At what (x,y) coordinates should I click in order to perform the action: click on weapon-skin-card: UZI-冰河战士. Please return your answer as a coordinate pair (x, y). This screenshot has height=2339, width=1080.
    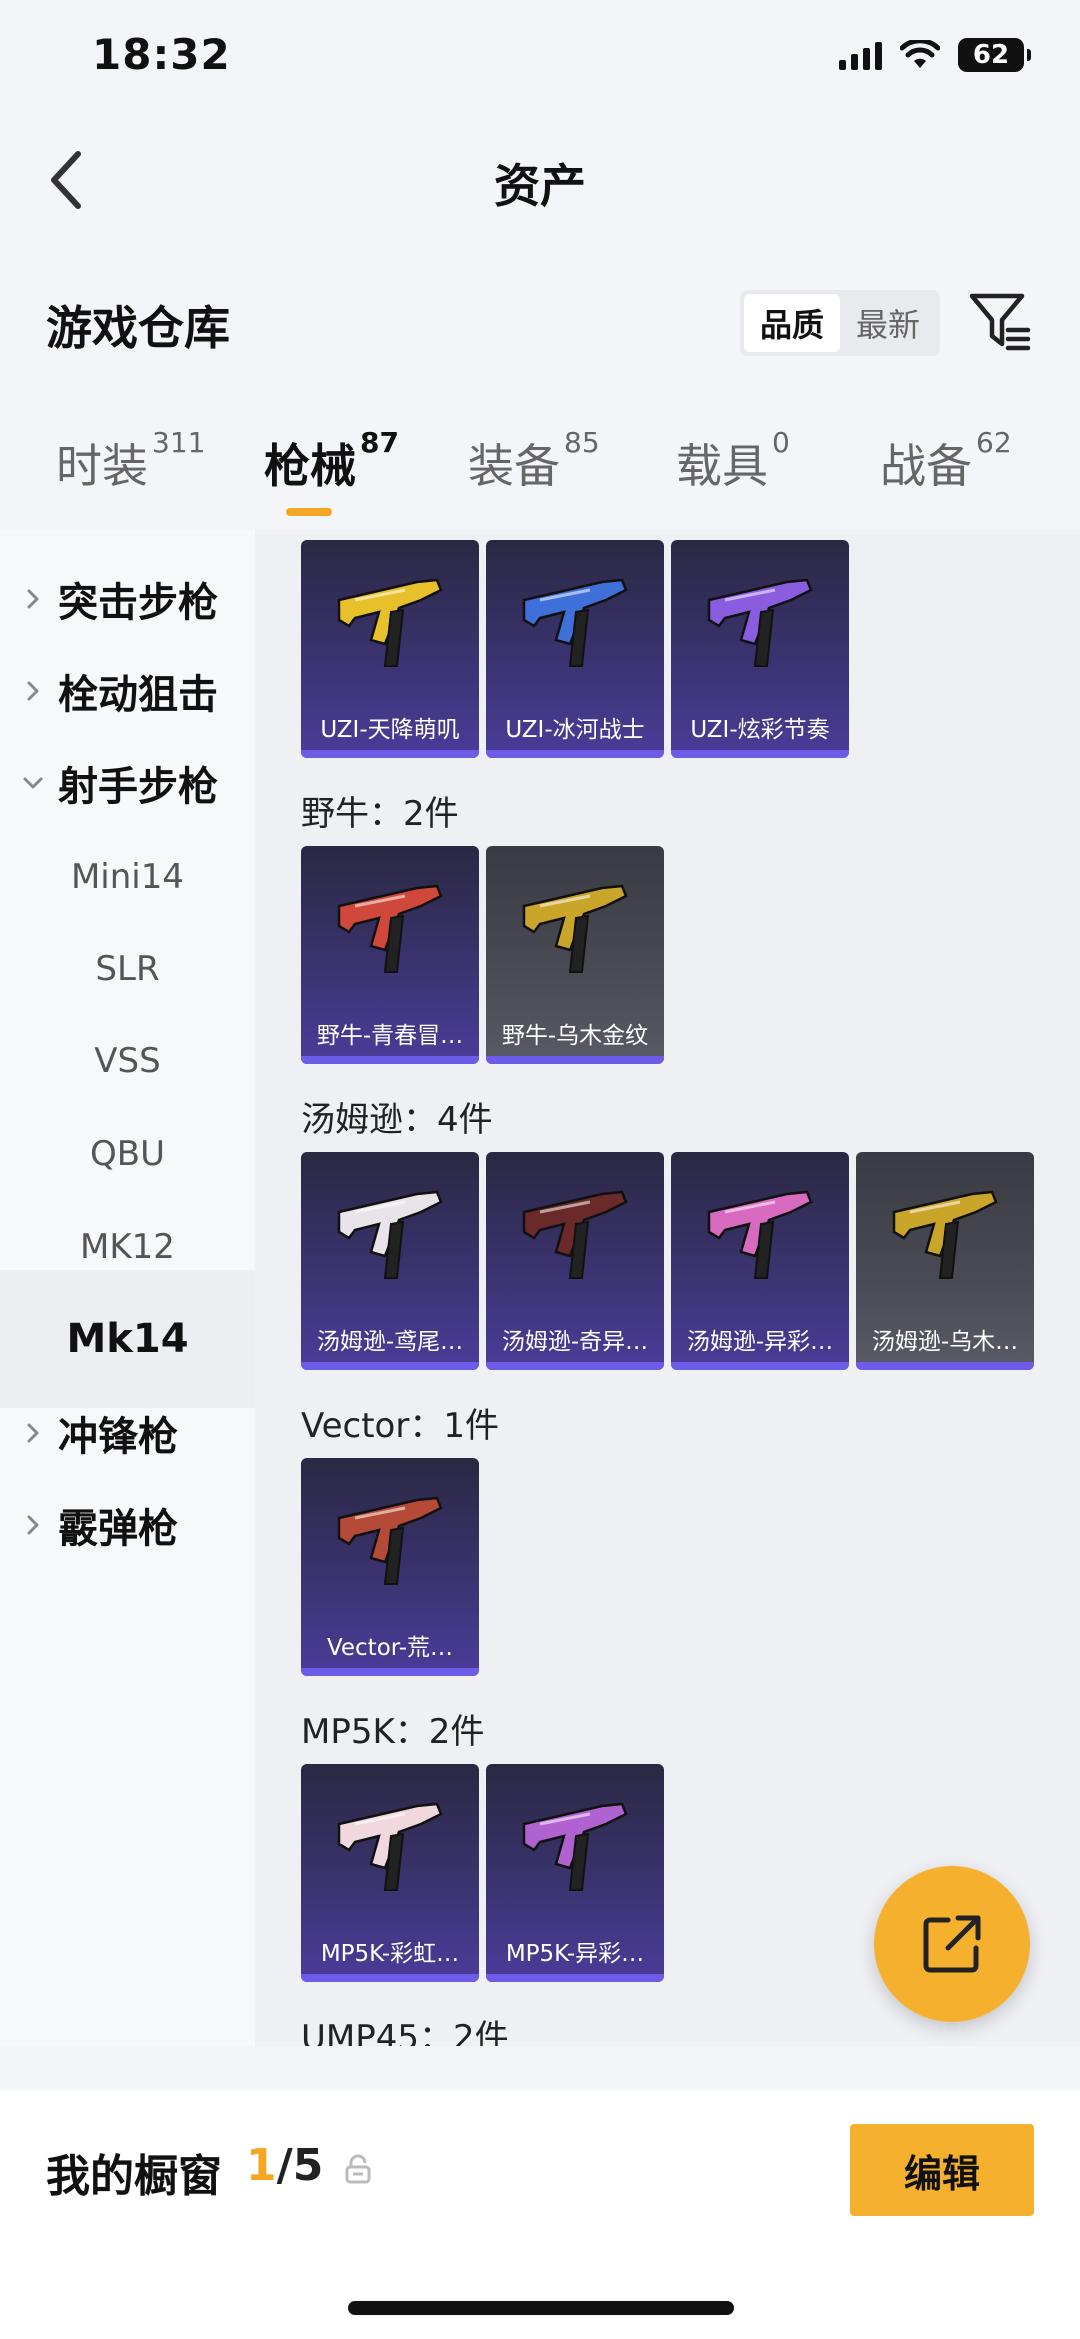
    Looking at the image, I should click on (575, 649).